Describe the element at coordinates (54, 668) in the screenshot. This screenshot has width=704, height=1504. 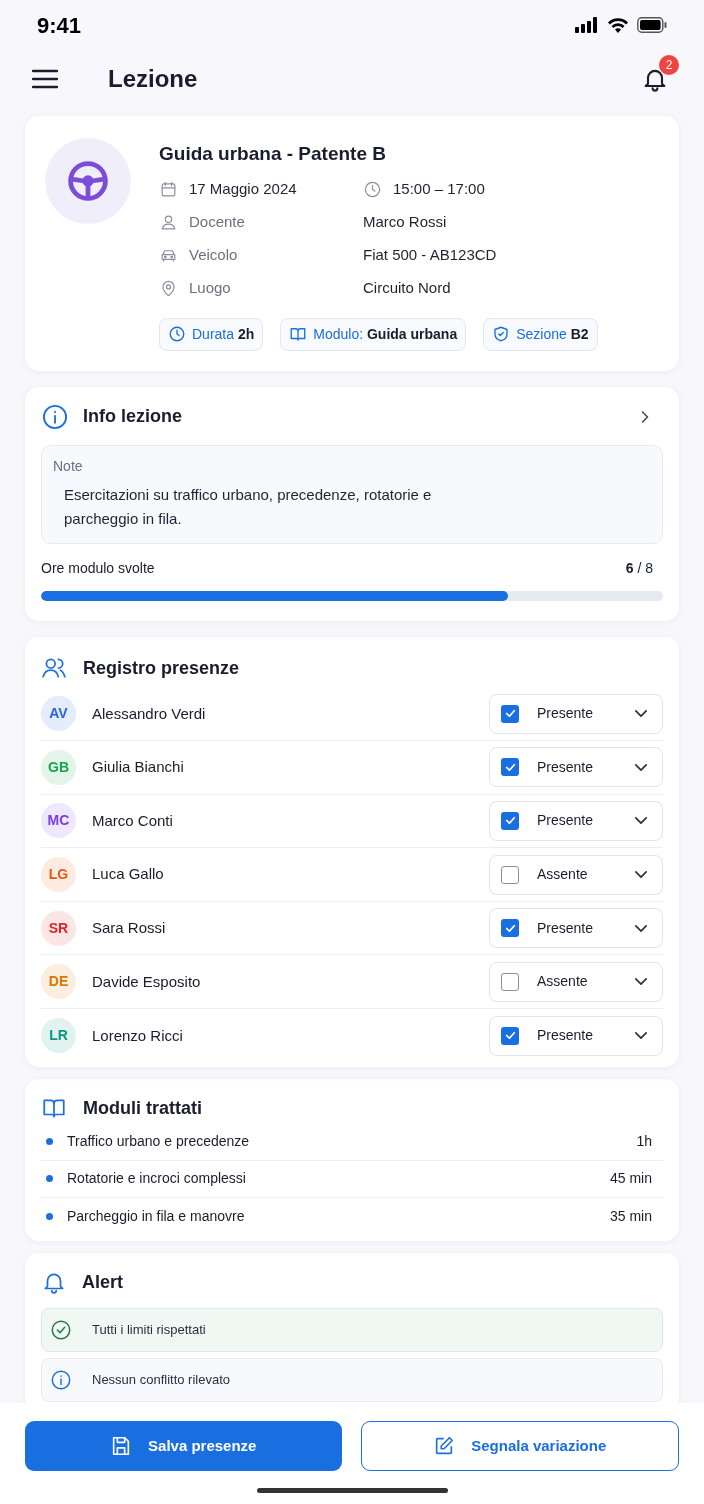
I see `users-icon` at that location.